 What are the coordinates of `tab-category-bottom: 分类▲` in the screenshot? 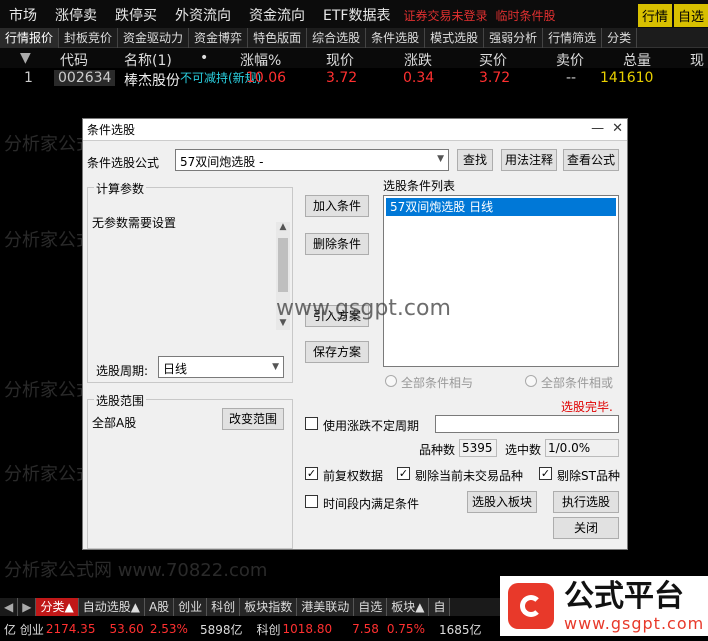 It's located at (57, 607).